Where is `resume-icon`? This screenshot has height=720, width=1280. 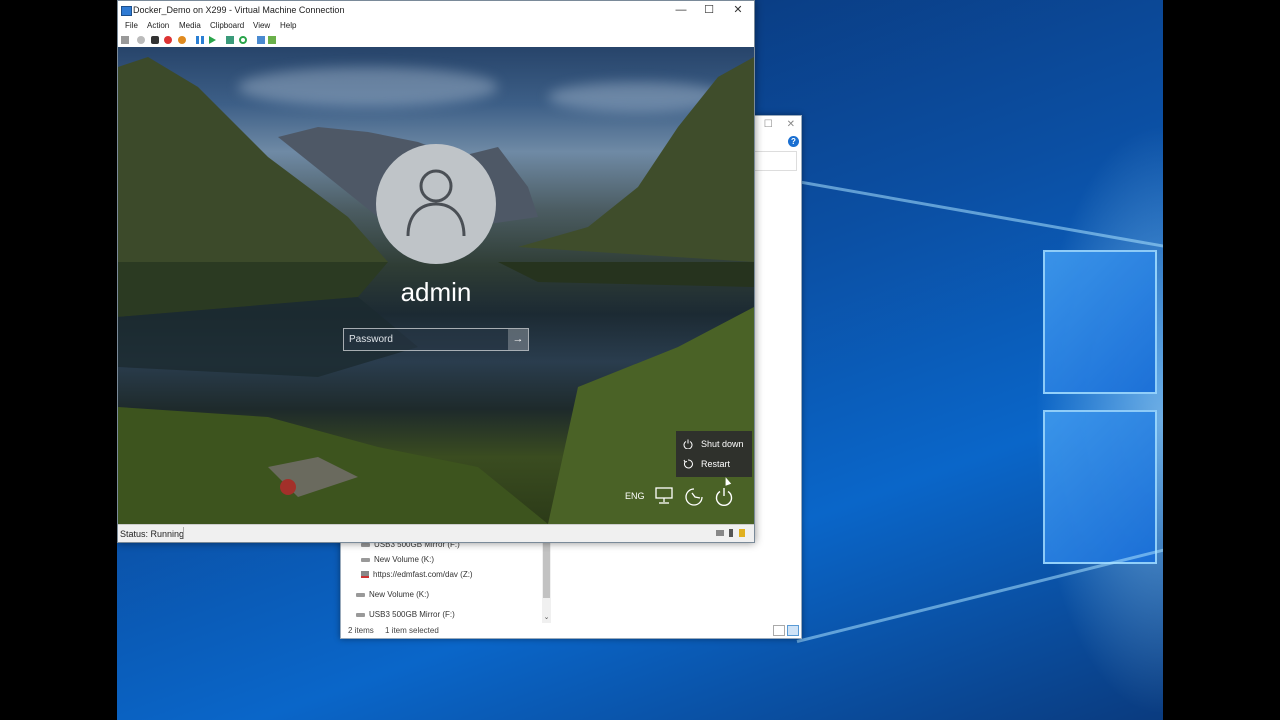
resume-icon is located at coordinates (212, 40).